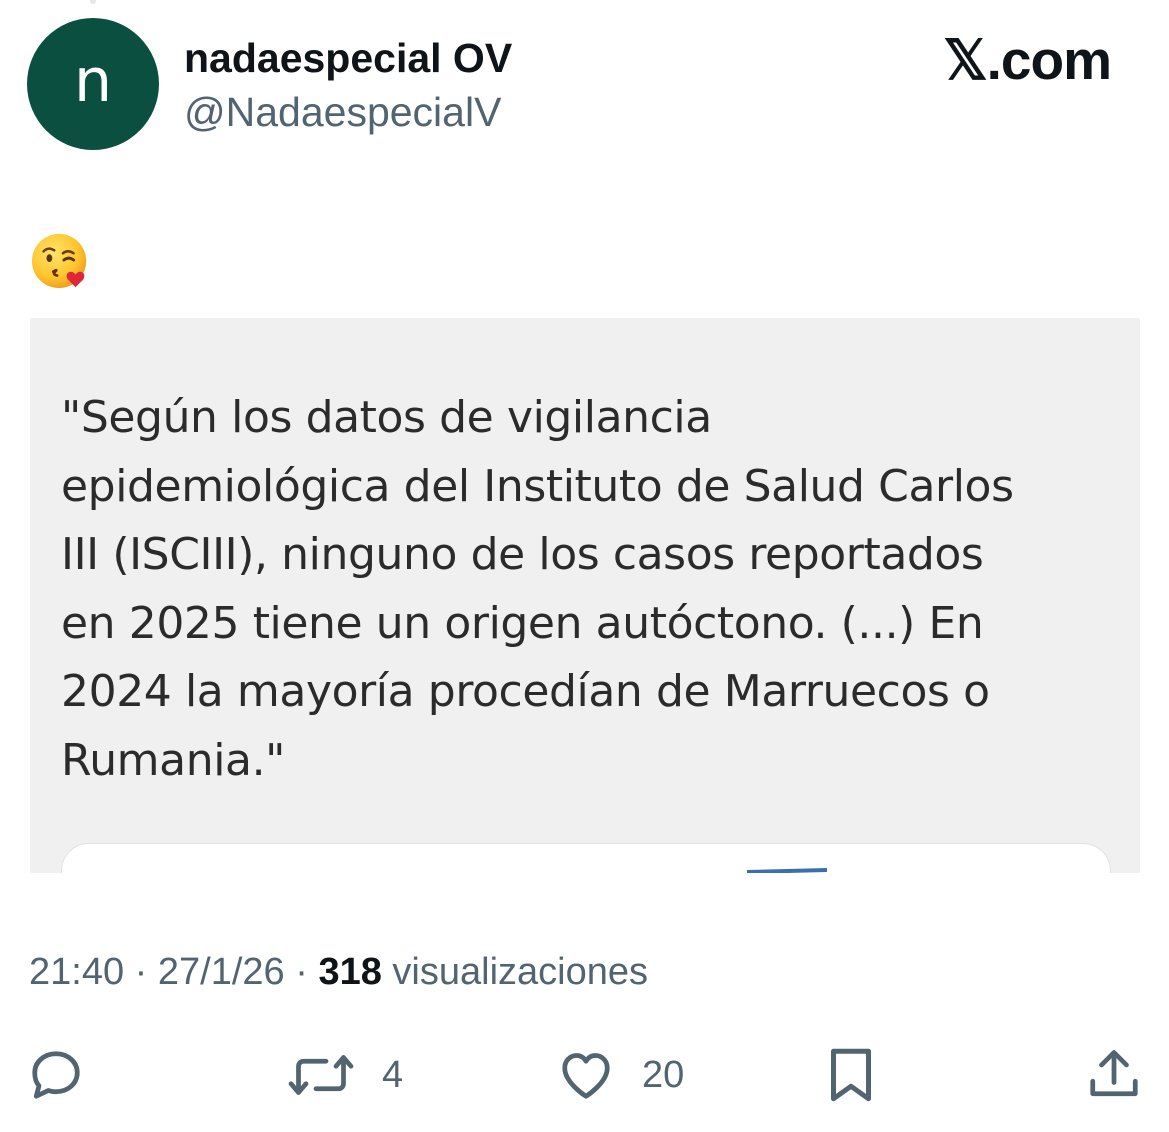 This screenshot has height=1132, width=1169. I want to click on meta-space, so click(387, 972).